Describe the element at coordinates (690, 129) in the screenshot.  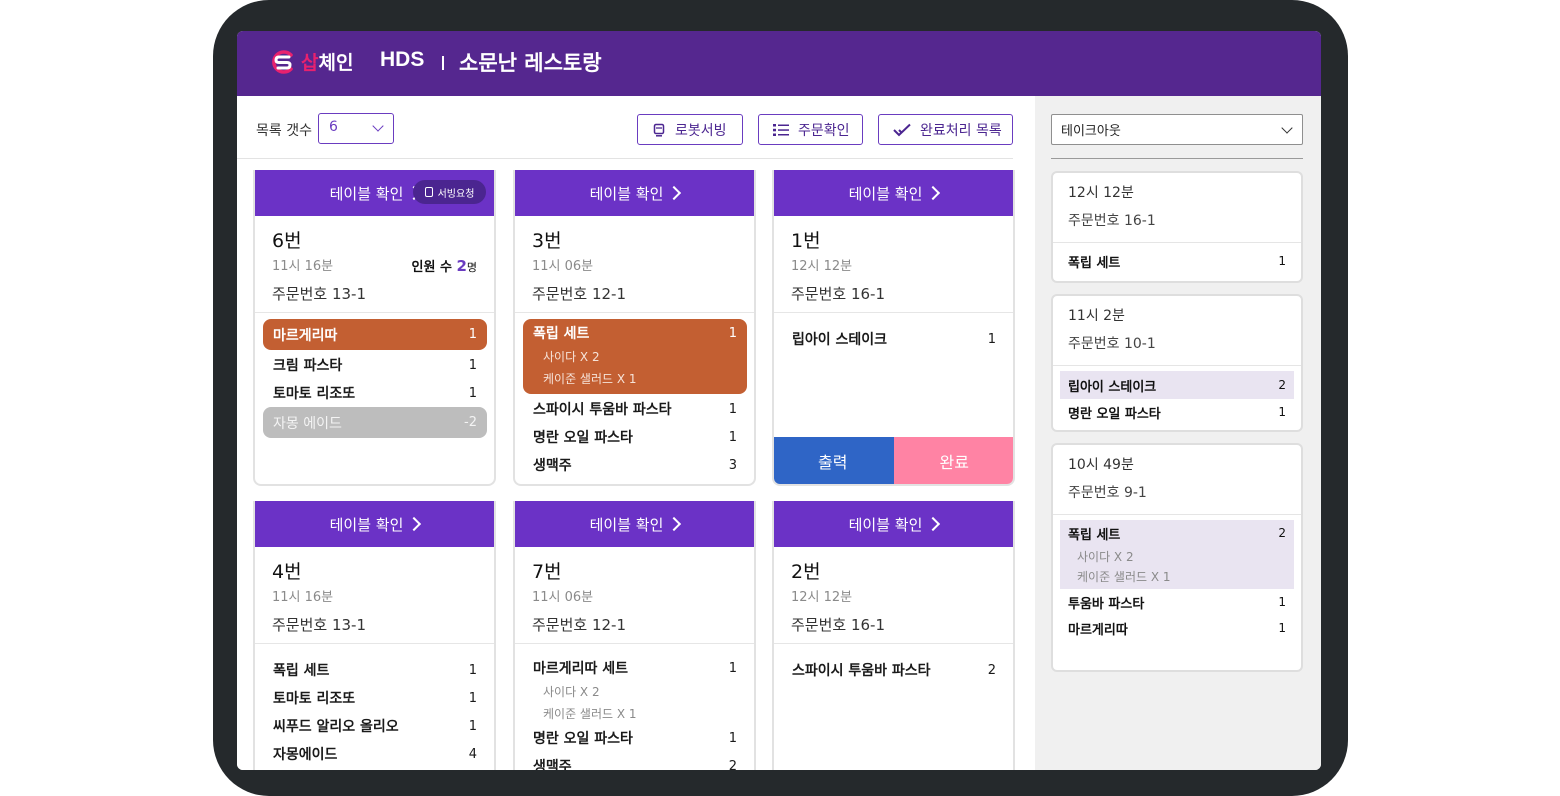
I see `robot-serving-button: 로봇서빙` at that location.